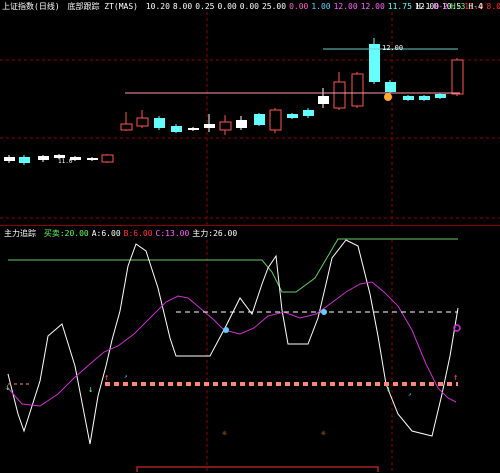 The width and height of the screenshot is (500, 473). Describe the element at coordinates (388, 97) in the screenshot. I see `buy-signal-marker` at that location.